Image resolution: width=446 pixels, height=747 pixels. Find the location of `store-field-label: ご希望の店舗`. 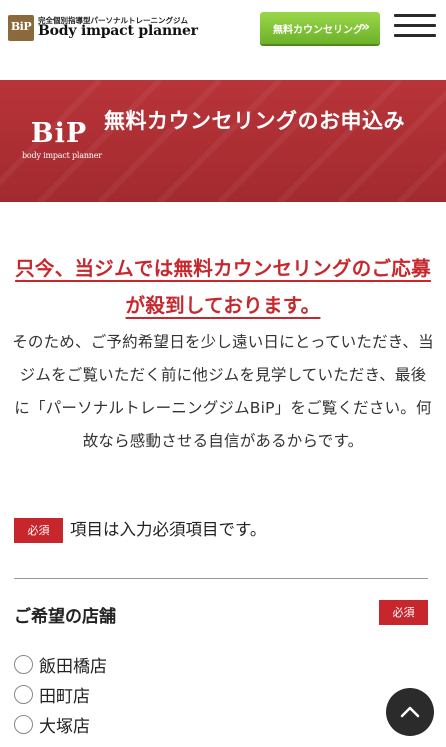

store-field-label: ご希望の店舗 is located at coordinates (65, 617).